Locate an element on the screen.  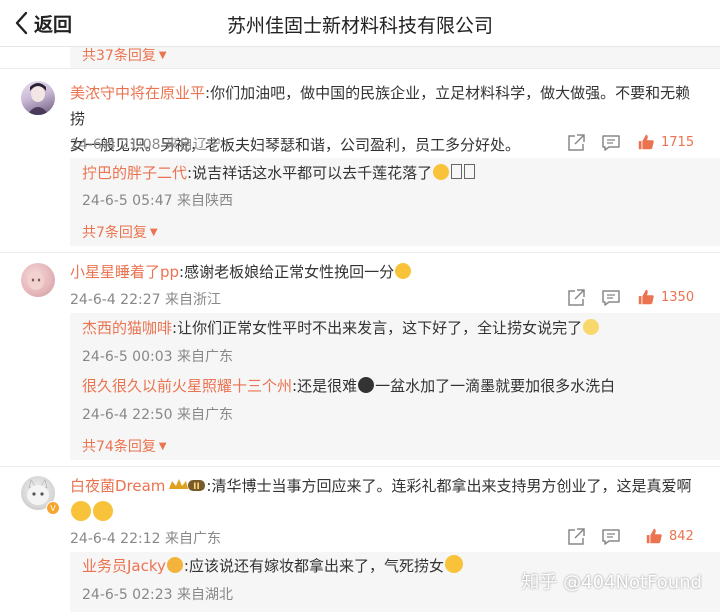
reply-meta: 24-6-4 22:50 来自广东 is located at coordinates (157, 414).